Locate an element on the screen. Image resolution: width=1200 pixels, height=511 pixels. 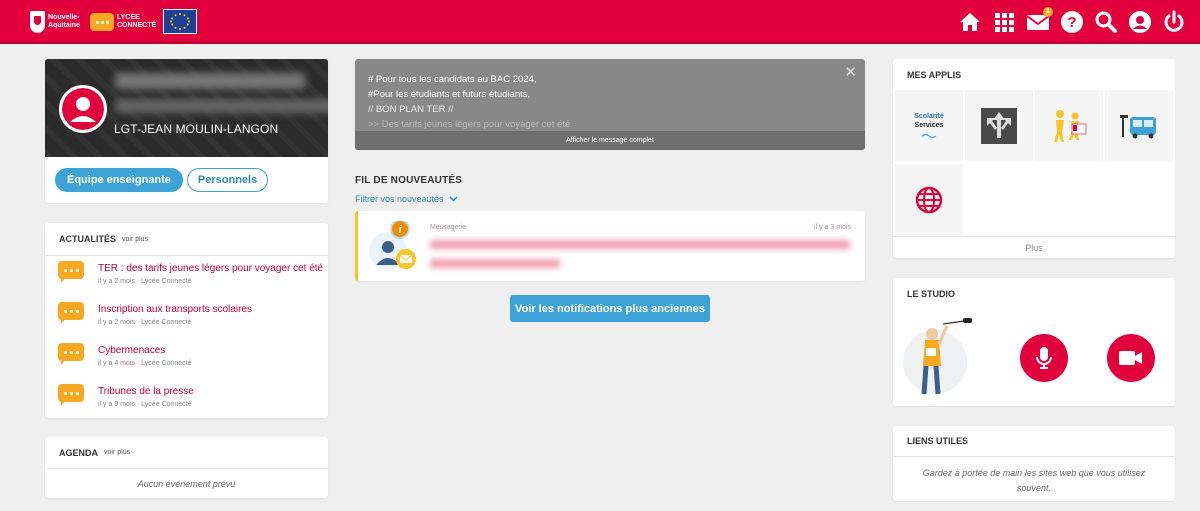
directions-icon is located at coordinates (999, 125).